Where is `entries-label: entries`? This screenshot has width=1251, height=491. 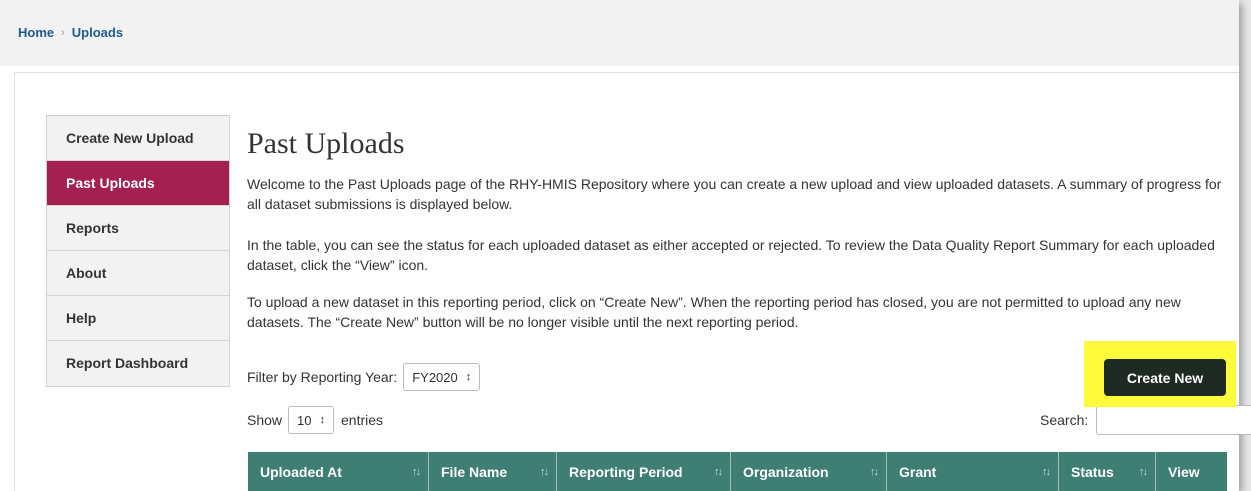
entries-label: entries is located at coordinates (362, 420).